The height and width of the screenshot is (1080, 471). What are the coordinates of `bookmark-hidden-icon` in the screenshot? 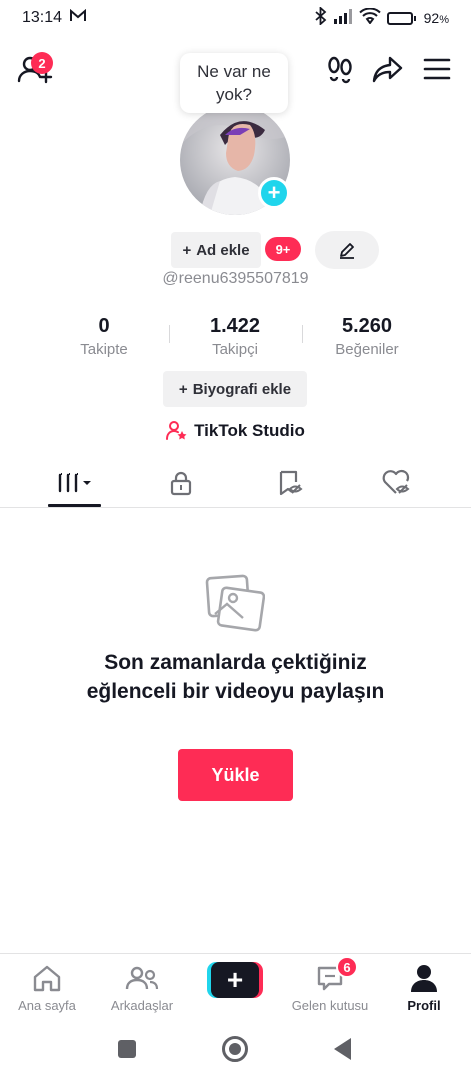 It's located at (291, 483).